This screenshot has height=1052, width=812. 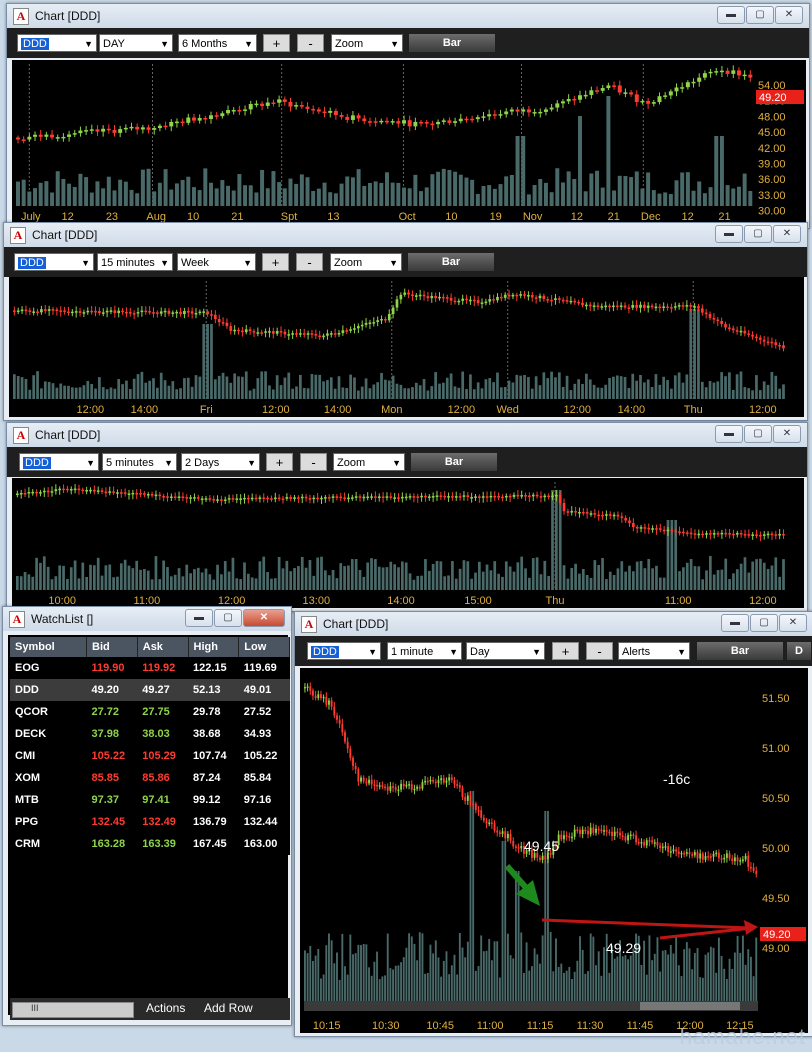 What do you see at coordinates (220, 462) in the screenshot?
I see `range-select: 2 Days ▼` at bounding box center [220, 462].